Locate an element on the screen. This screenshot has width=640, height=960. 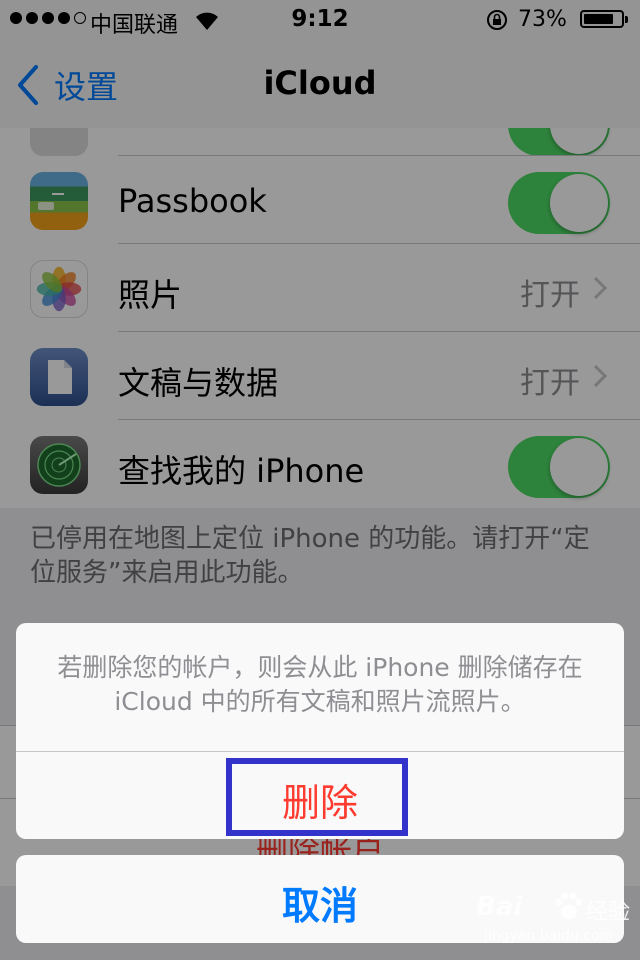
watermark-brand: Bai is located at coordinates (499, 907).